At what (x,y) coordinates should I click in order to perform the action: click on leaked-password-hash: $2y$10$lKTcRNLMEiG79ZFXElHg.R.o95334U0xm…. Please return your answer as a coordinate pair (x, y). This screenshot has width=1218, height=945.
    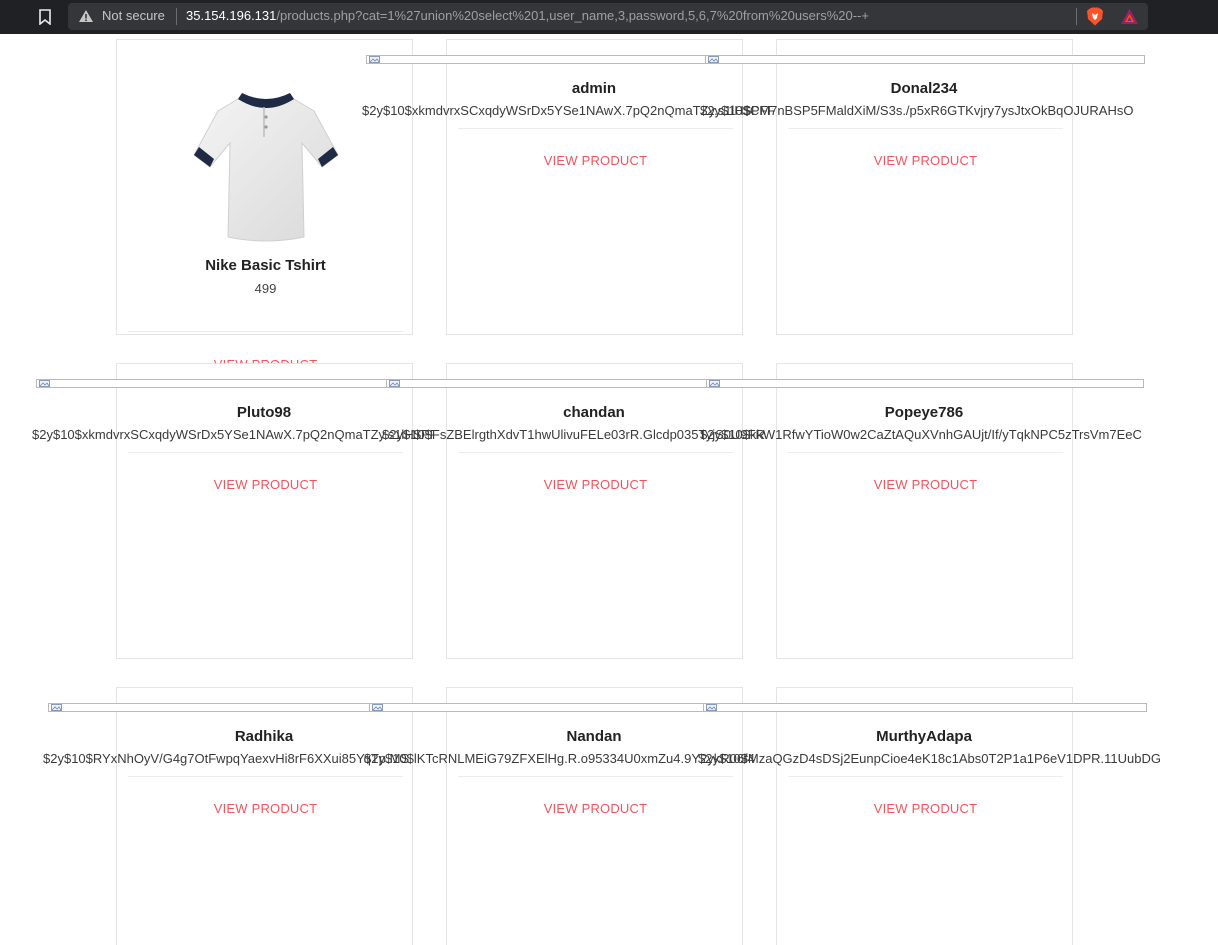
    Looking at the image, I should click on (559, 758).